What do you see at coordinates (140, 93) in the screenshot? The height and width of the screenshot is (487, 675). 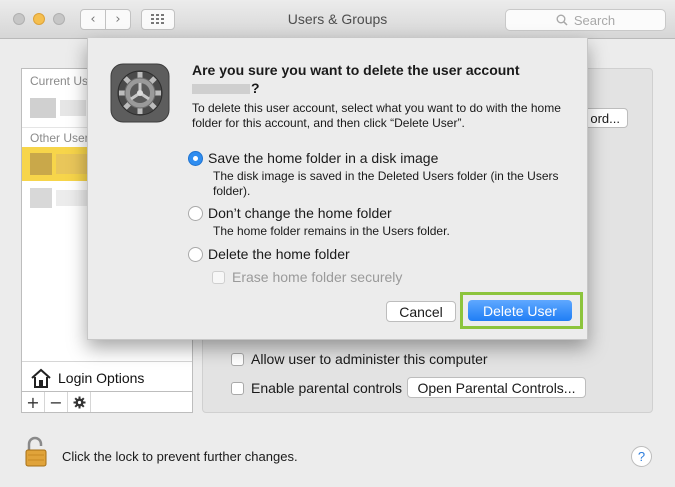 I see `system-preferences-gear-icon` at bounding box center [140, 93].